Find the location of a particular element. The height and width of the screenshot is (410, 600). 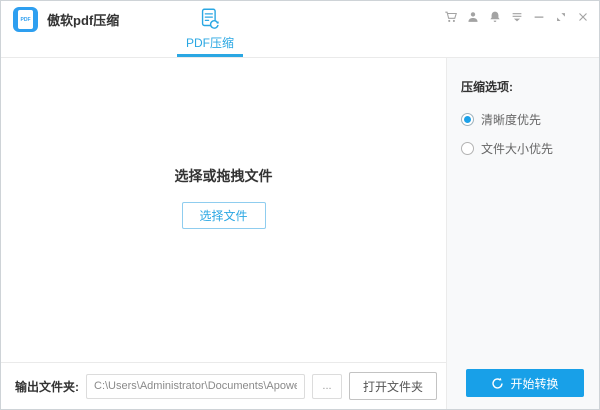

start-convert-button: 开始转换 is located at coordinates (525, 383).